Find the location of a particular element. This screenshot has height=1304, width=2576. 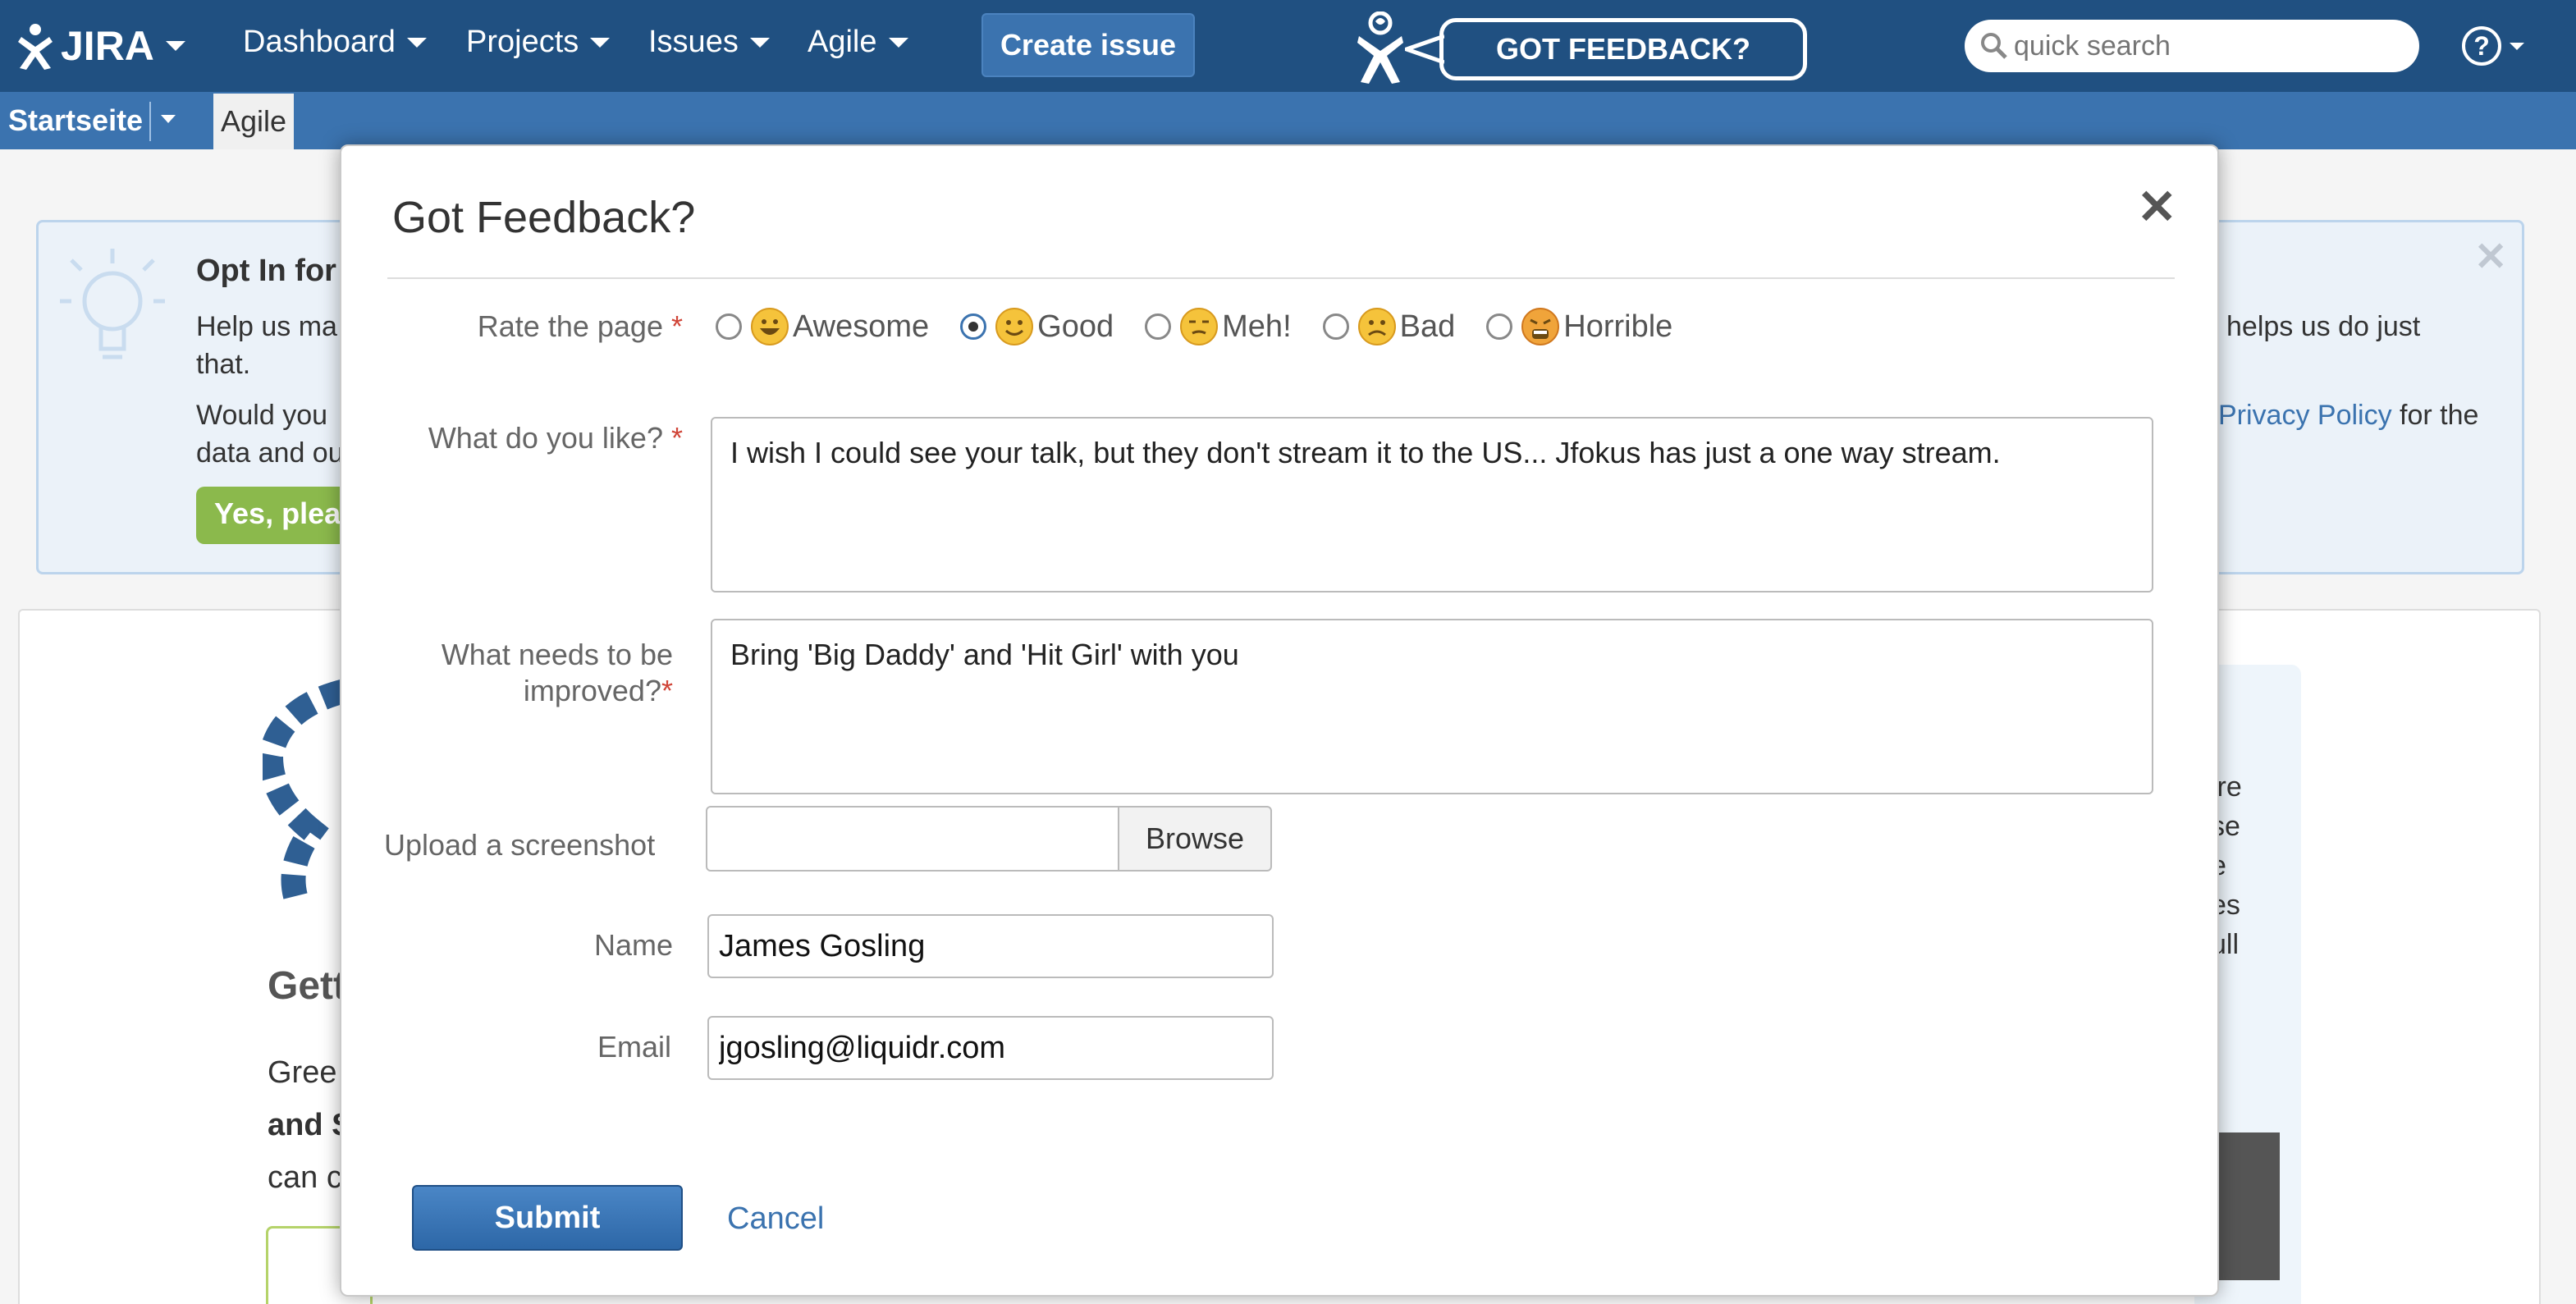

card-line-3: can c is located at coordinates (305, 1177).